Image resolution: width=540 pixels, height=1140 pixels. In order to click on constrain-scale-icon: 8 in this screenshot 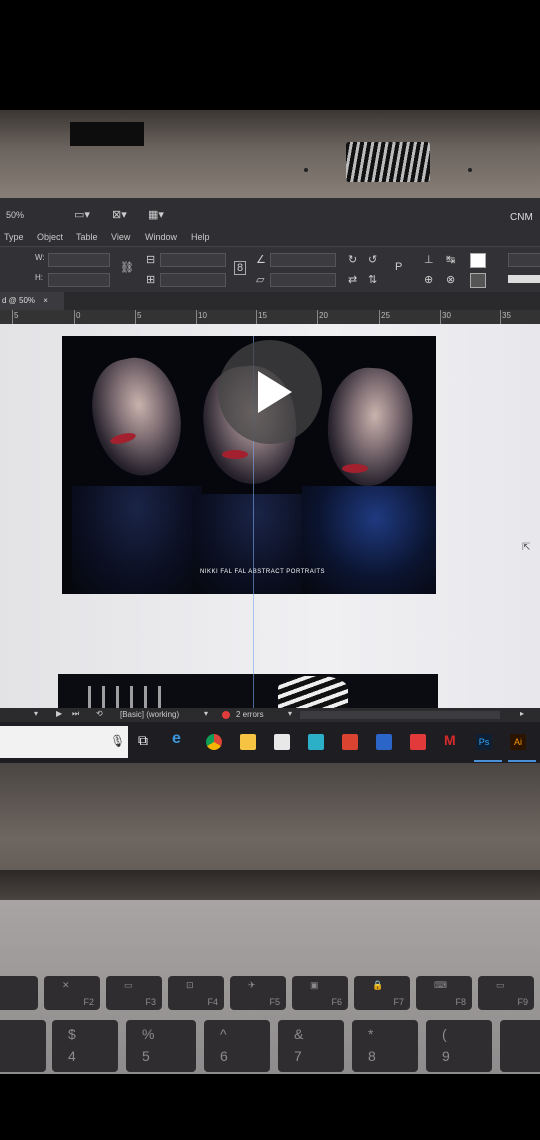, I will do `click(240, 268)`.